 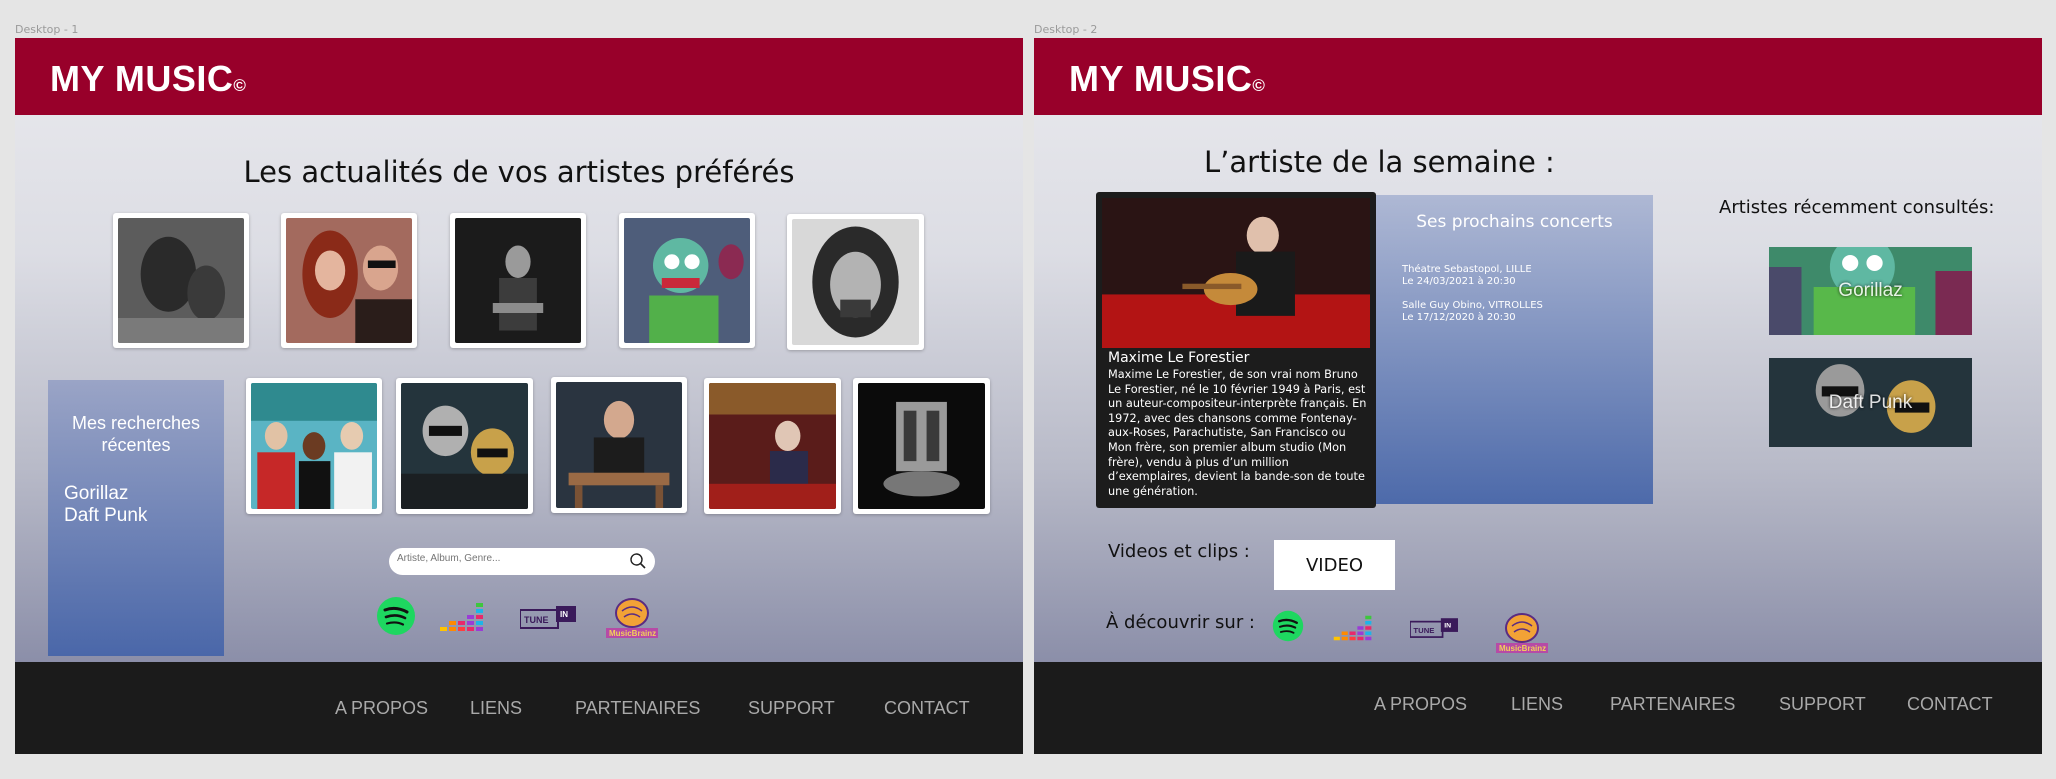 What do you see at coordinates (105, 516) in the screenshot?
I see `recent-search-item: Daft Punk` at bounding box center [105, 516].